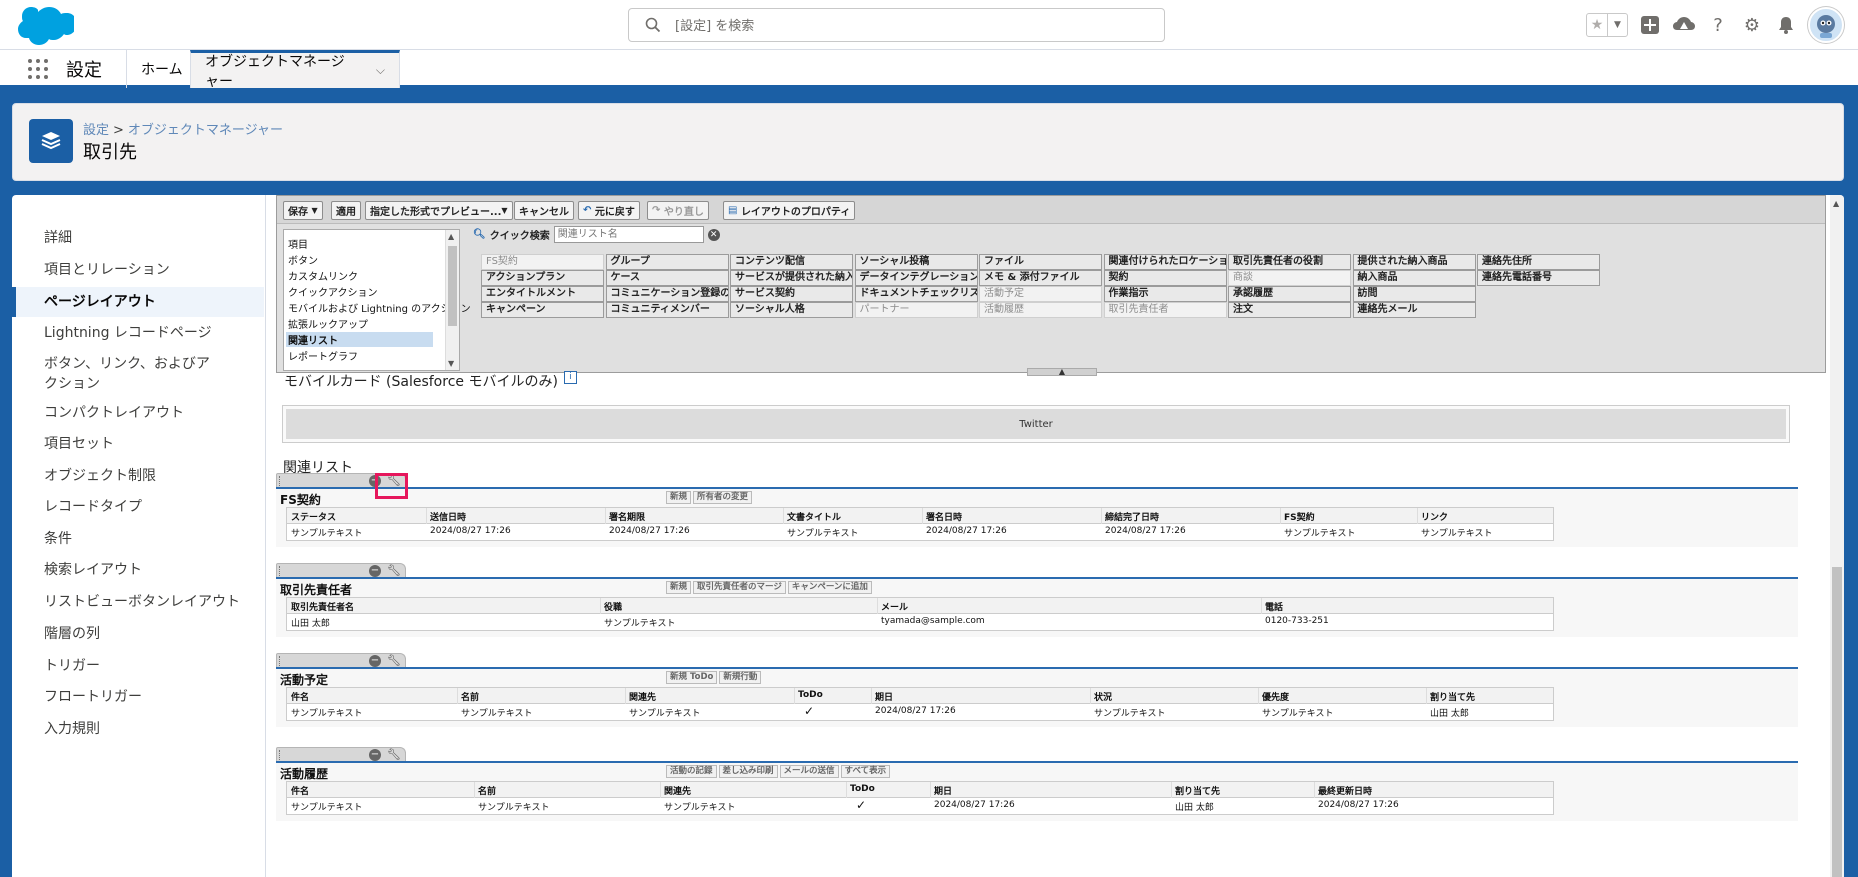 This screenshot has height=877, width=1858. What do you see at coordinates (1289, 294) in the screenshot?
I see `palette-item: 承認履歴` at bounding box center [1289, 294].